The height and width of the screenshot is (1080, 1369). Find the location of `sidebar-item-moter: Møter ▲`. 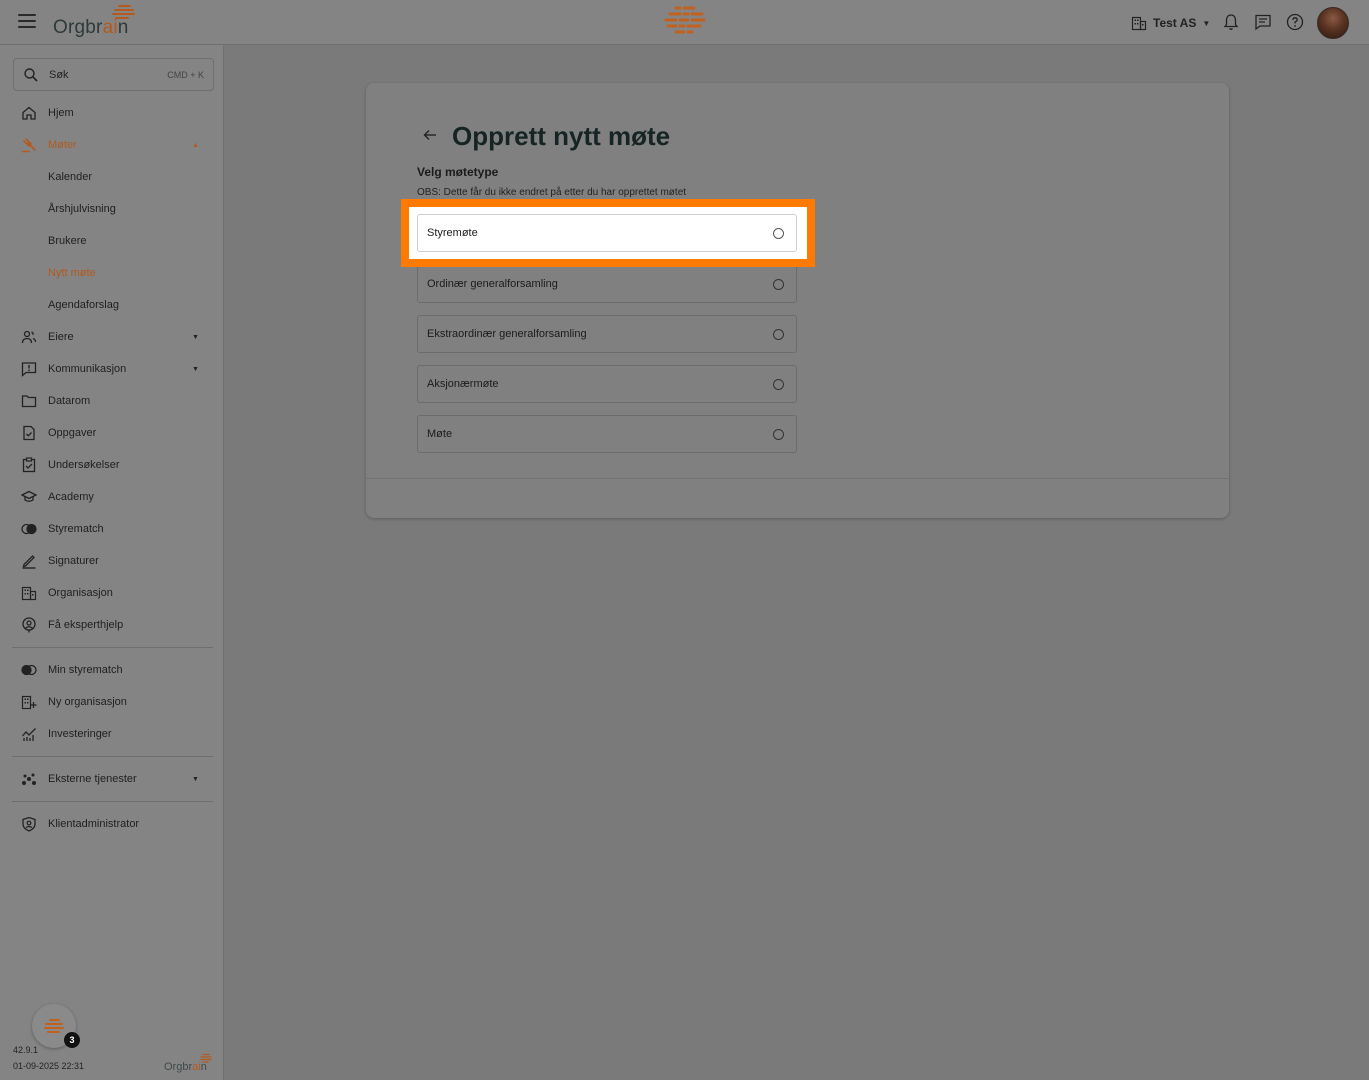

sidebar-item-moter: Møter ▲ is located at coordinates (112, 145).